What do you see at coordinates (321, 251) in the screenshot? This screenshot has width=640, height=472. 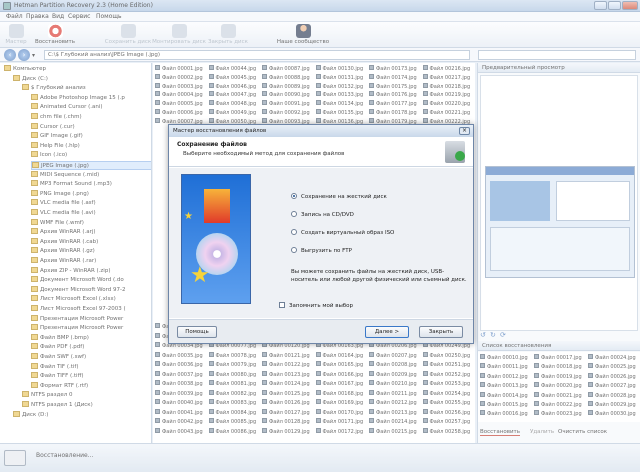 I see `option-upload-ftp: Выгрузить по FTP` at bounding box center [321, 251].